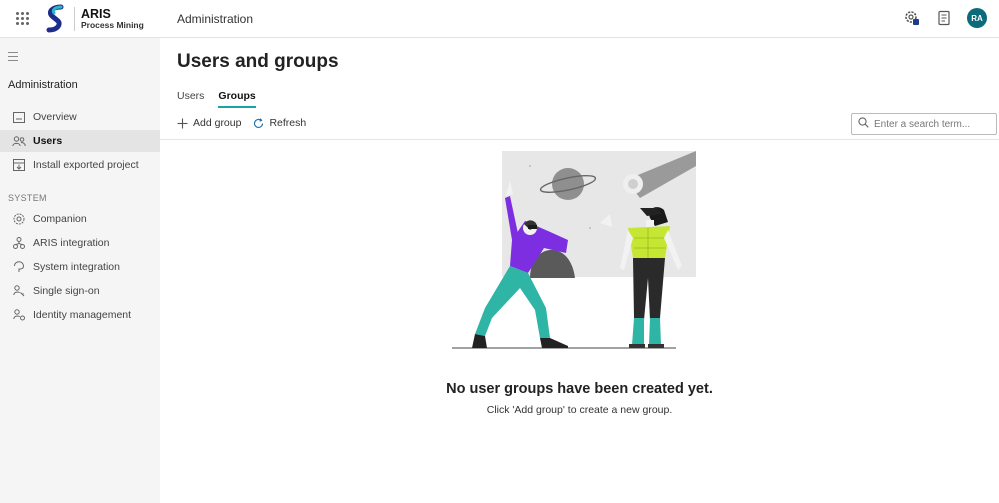  What do you see at coordinates (112, 25) in the screenshot?
I see `brand-subtitle: Process Mining` at bounding box center [112, 25].